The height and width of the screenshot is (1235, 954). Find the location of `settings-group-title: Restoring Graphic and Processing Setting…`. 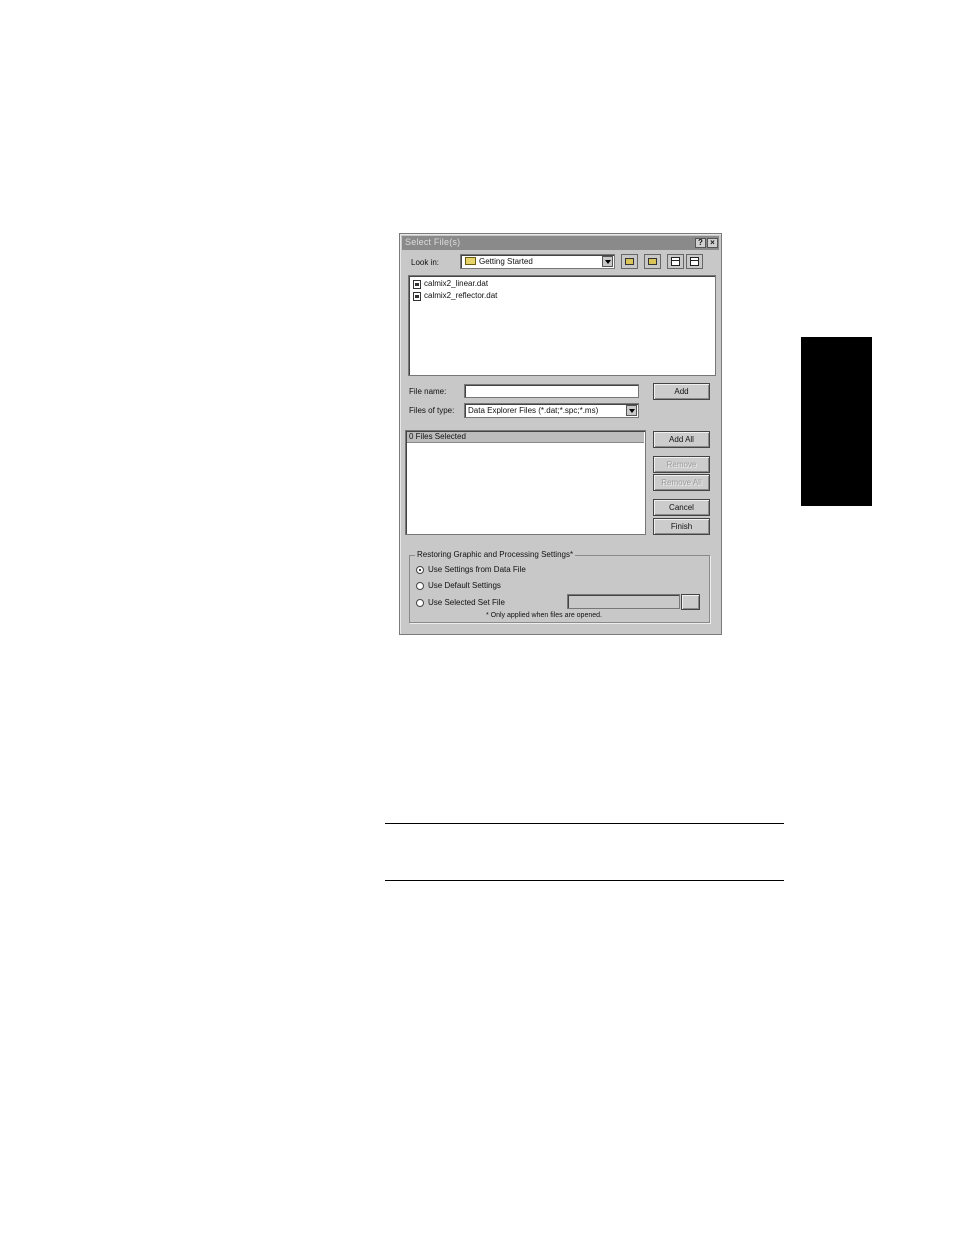

settings-group-title: Restoring Graphic and Processing Setting… is located at coordinates (495, 554).